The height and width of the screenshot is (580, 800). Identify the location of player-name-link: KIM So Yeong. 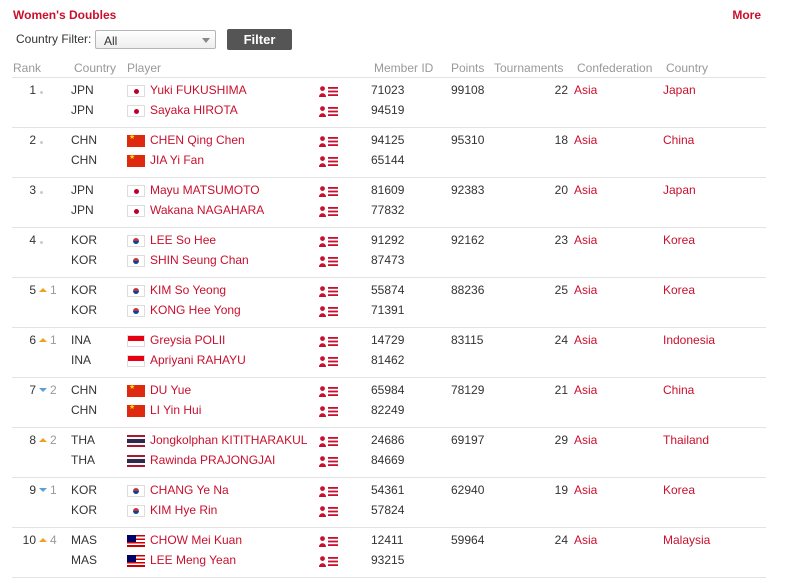
(188, 290).